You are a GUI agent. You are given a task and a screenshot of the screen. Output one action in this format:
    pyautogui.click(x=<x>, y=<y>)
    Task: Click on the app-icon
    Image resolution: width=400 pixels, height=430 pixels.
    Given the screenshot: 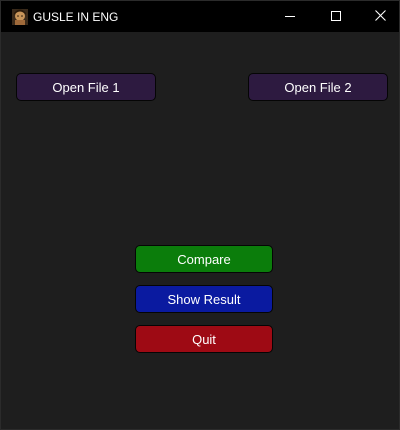 What is the action you would take?
    pyautogui.click(x=20, y=17)
    